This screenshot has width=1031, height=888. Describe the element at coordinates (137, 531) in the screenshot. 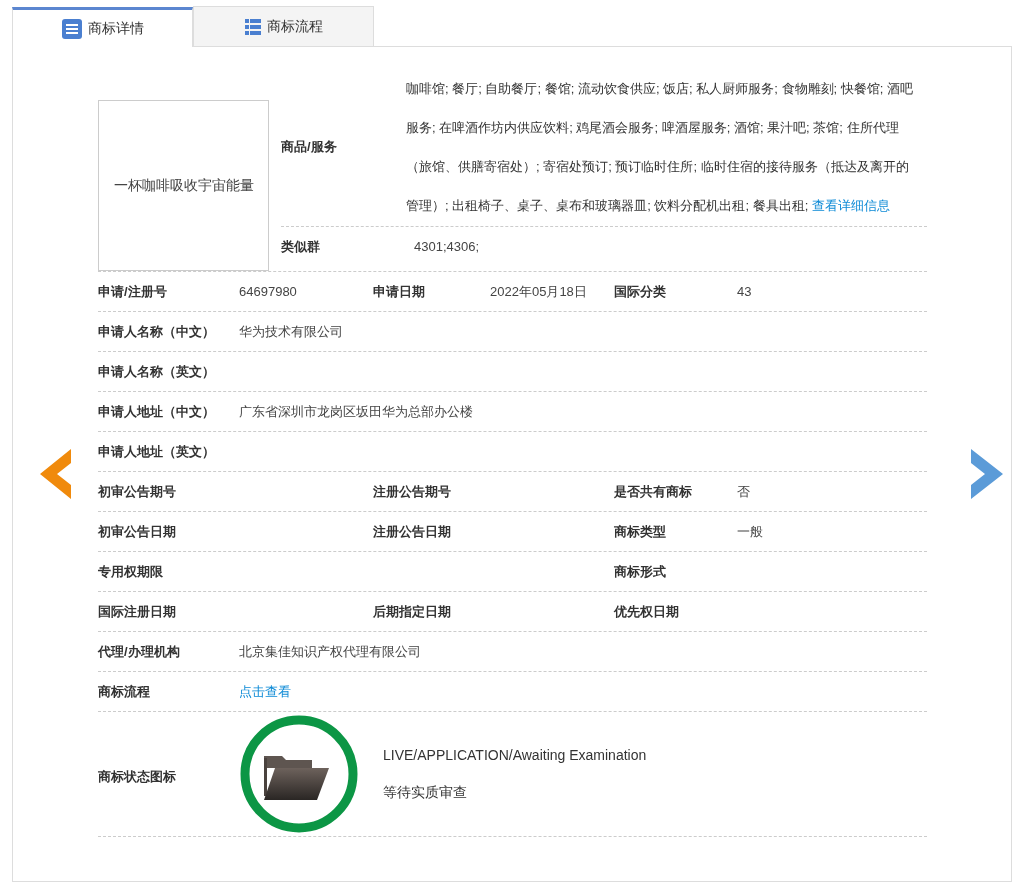

I see `field-label: 初审公告日期` at that location.